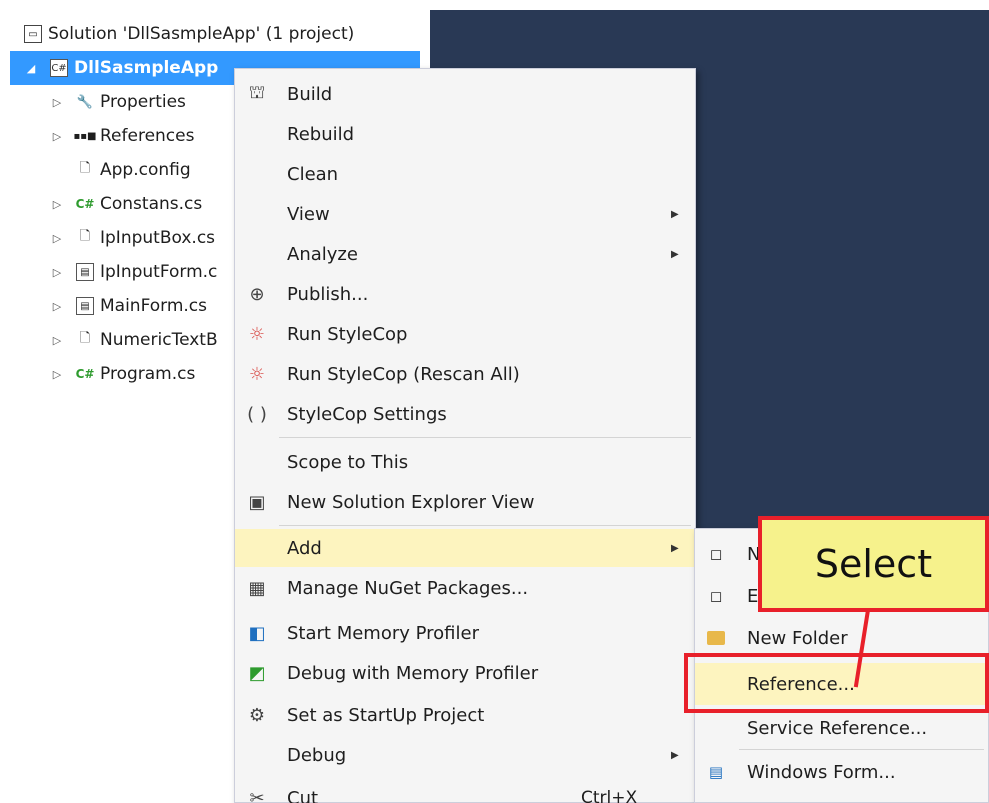 The width and height of the screenshot is (989, 803). I want to click on stylecop-icon: ☼, so click(257, 334).